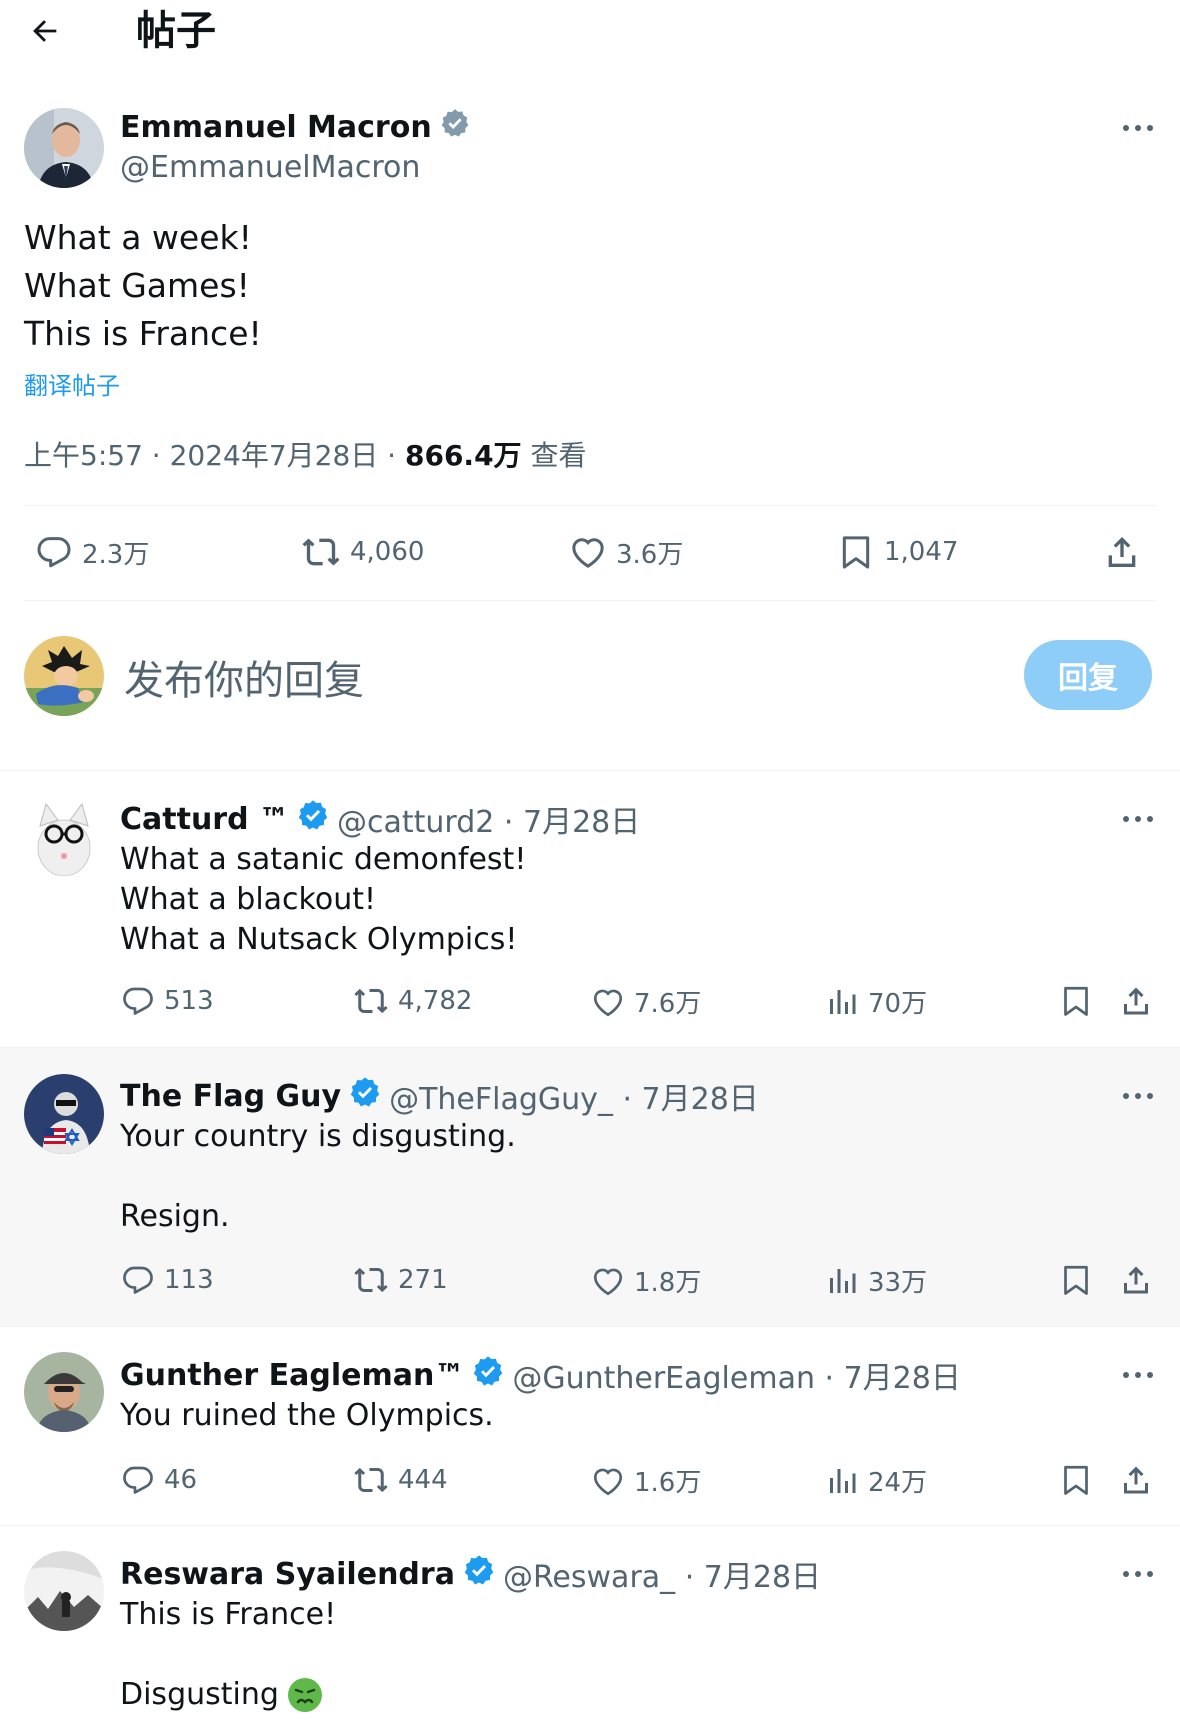 The height and width of the screenshot is (1724, 1180). What do you see at coordinates (230, 1096) in the screenshot?
I see `reply-author-name: The Flag Guy` at bounding box center [230, 1096].